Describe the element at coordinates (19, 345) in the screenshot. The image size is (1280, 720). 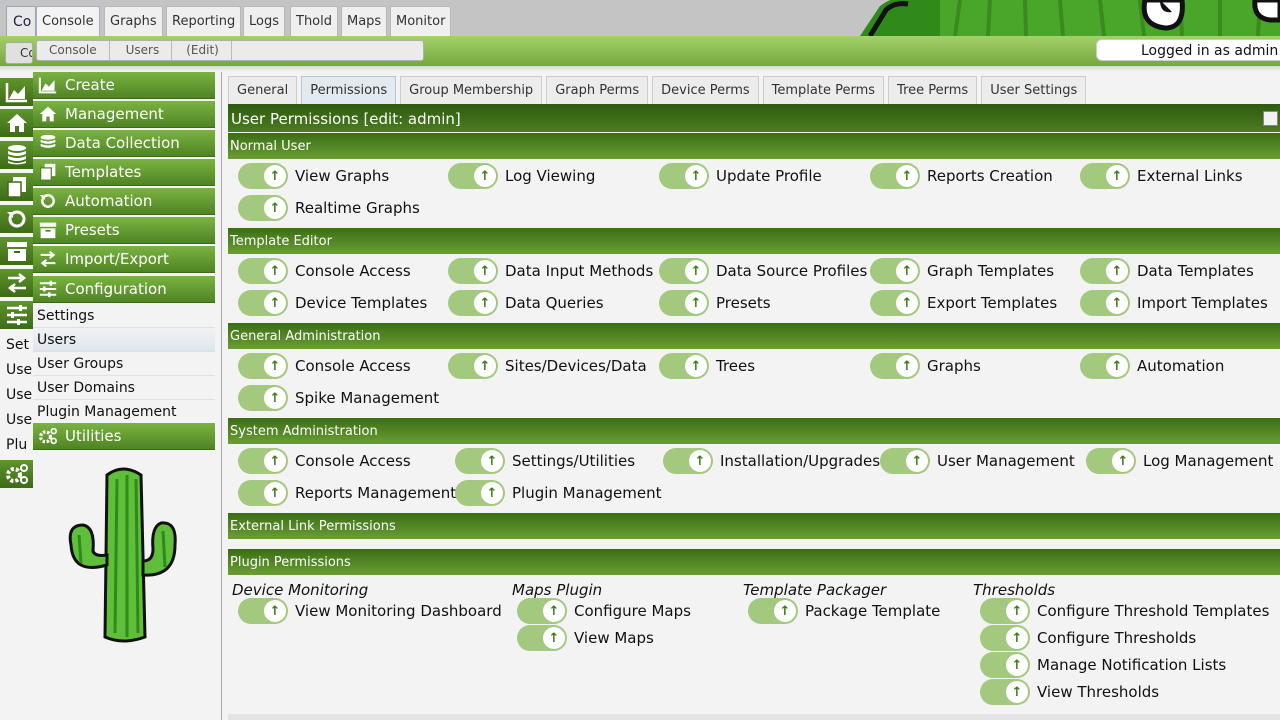
I see `ghost-item-settings: Set` at that location.